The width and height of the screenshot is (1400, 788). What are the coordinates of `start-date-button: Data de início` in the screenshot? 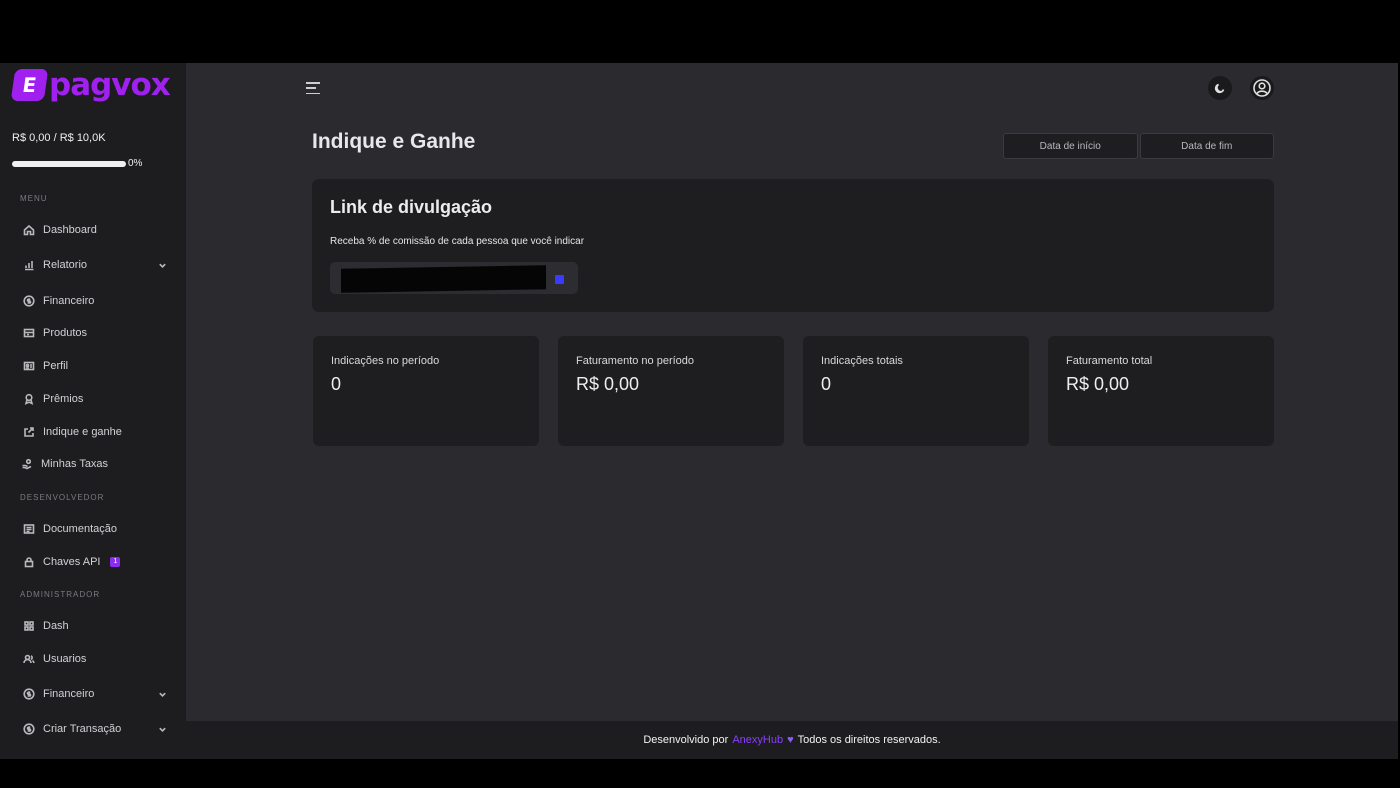 It's located at (1070, 146).